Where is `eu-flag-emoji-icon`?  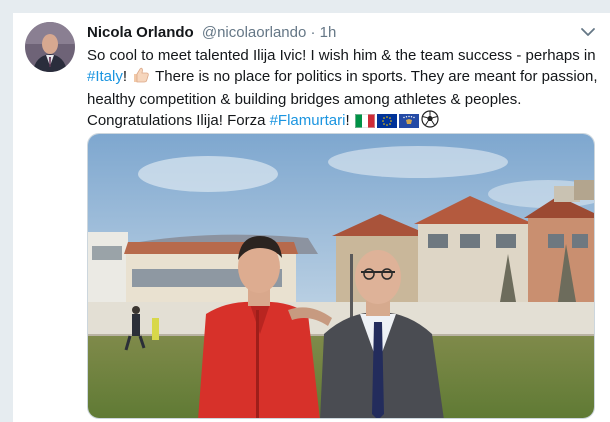 eu-flag-emoji-icon is located at coordinates (386, 124).